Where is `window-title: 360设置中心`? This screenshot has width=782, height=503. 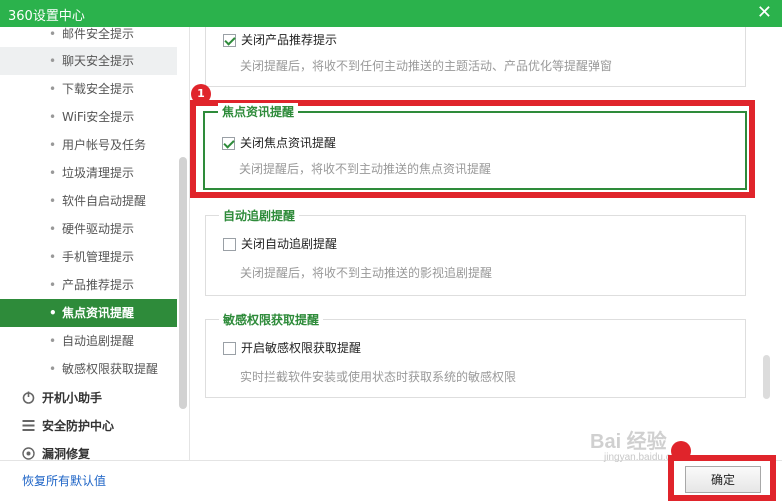
window-title: 360设置中心 is located at coordinates (46, 16).